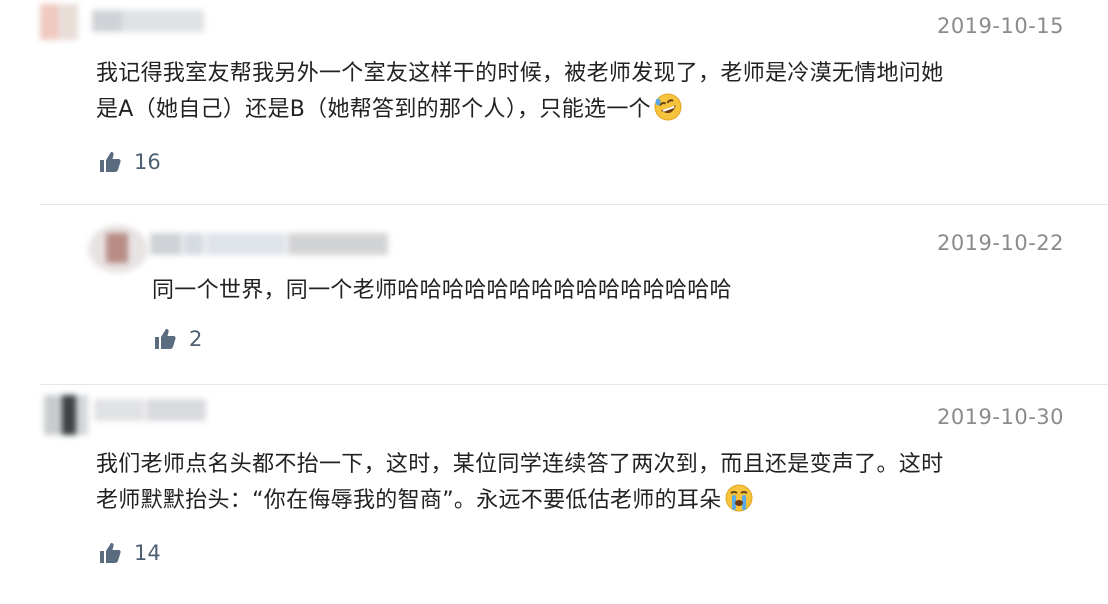  What do you see at coordinates (196, 339) in the screenshot?
I see `like-count: 2` at bounding box center [196, 339].